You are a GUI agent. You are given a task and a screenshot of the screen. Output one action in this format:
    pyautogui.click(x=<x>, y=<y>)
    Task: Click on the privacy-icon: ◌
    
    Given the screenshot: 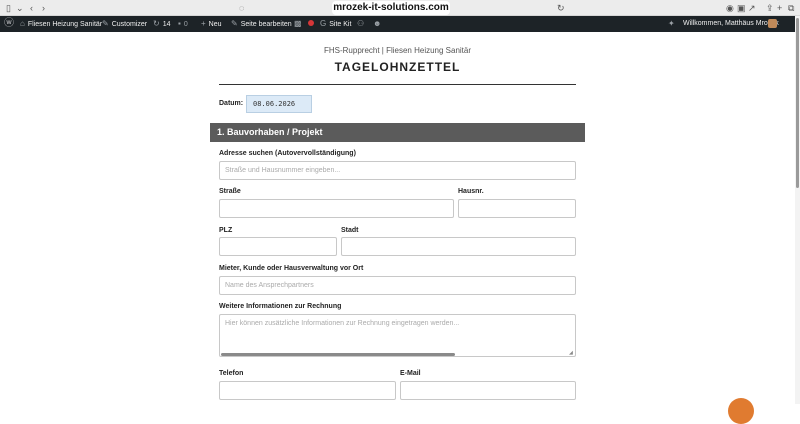 What is the action you would take?
    pyautogui.click(x=242, y=8)
    